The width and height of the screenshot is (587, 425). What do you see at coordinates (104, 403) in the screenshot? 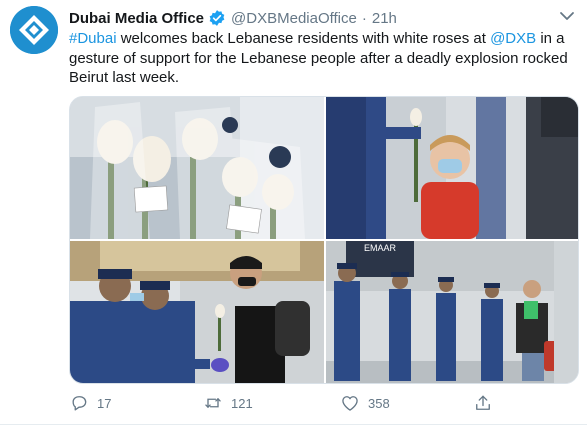
I see `reply-count: 17` at bounding box center [104, 403].